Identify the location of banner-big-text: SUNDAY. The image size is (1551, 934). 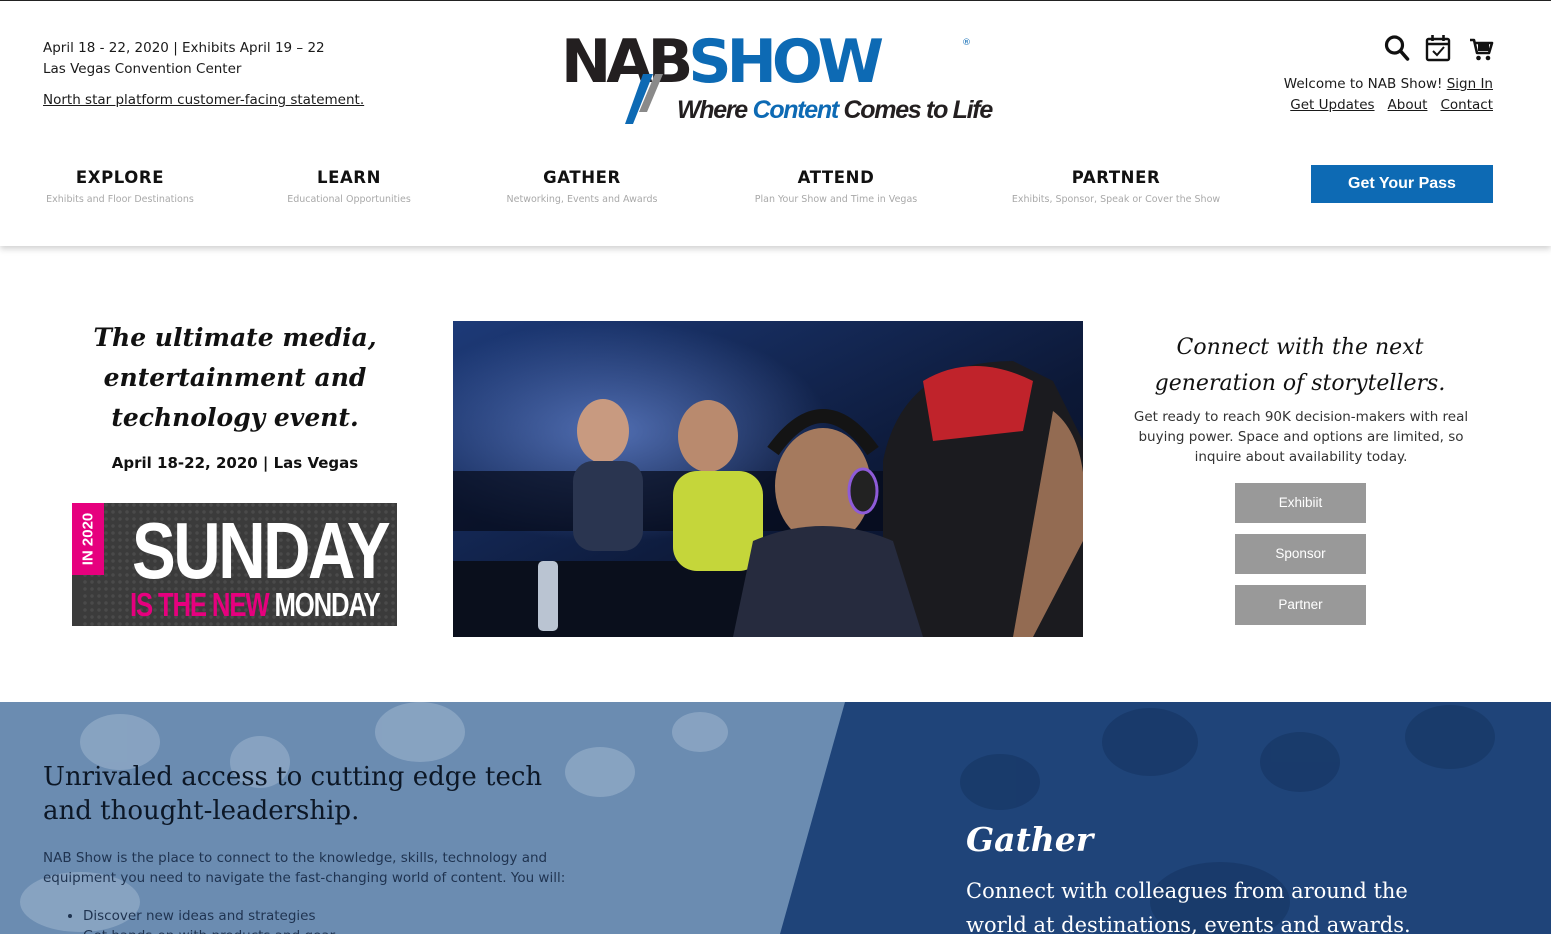
(261, 550).